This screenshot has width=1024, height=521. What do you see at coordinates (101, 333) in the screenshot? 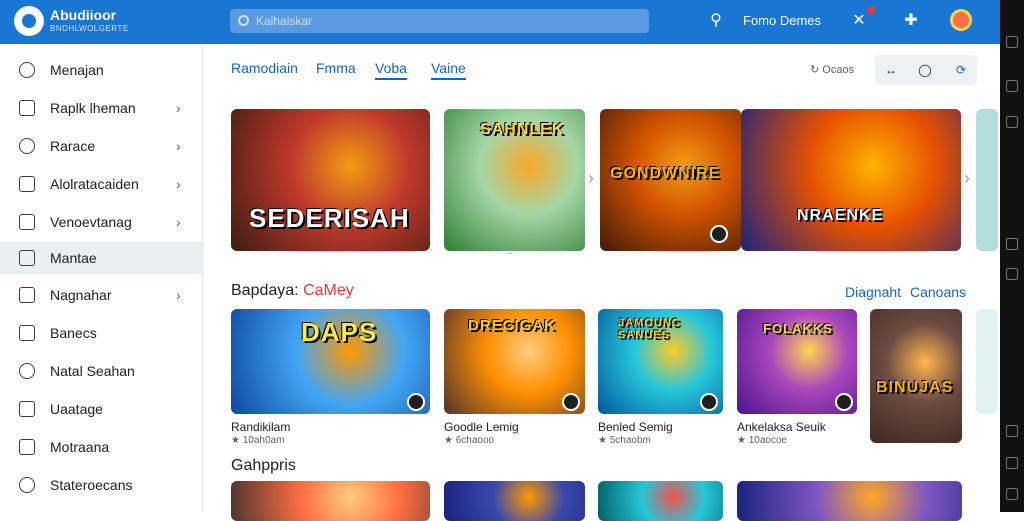
I see `sidebar-item: Banecs` at bounding box center [101, 333].